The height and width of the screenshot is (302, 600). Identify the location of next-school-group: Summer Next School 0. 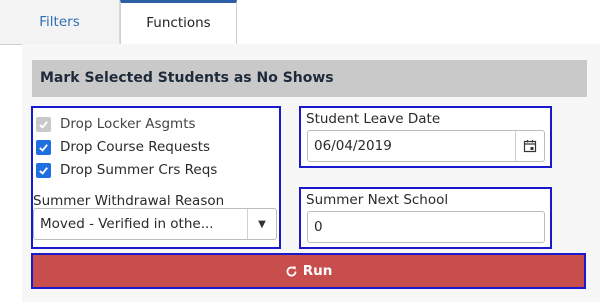
(425, 218).